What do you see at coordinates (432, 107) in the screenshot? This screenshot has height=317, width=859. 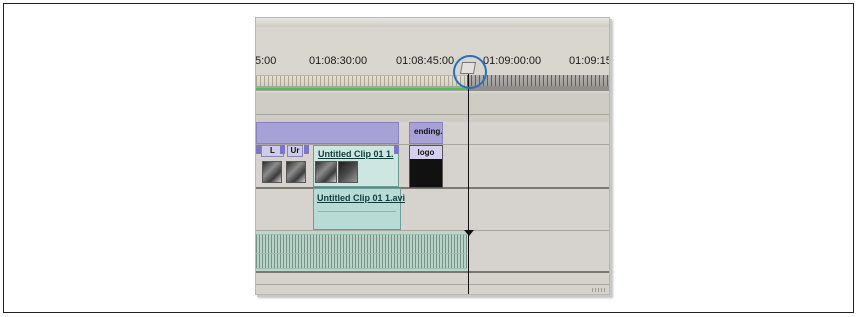 I see `track-empty-top` at bounding box center [432, 107].